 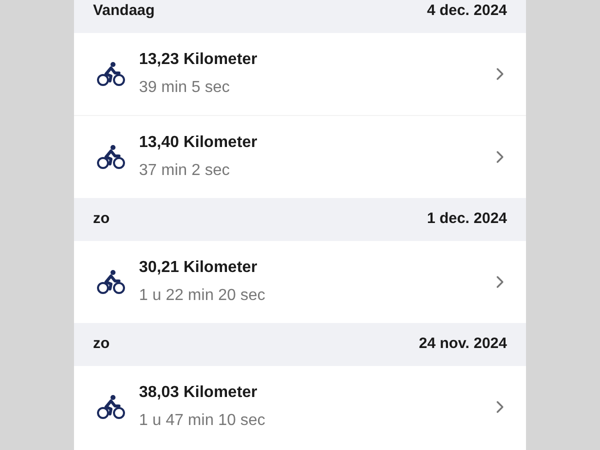 What do you see at coordinates (198, 393) in the screenshot?
I see `ride-distance: 38,03 Kilometer` at bounding box center [198, 393].